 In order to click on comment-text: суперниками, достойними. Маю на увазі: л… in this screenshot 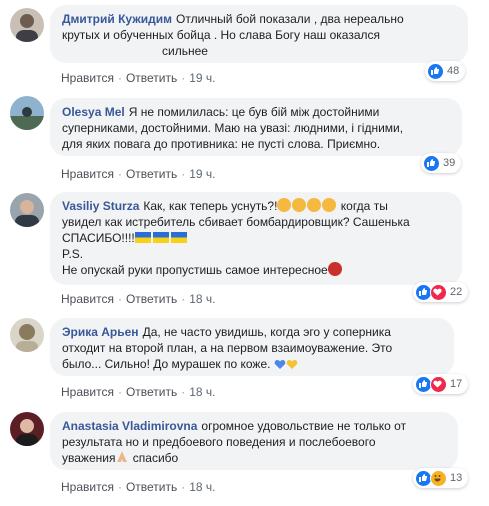, I will do `click(233, 128)`.